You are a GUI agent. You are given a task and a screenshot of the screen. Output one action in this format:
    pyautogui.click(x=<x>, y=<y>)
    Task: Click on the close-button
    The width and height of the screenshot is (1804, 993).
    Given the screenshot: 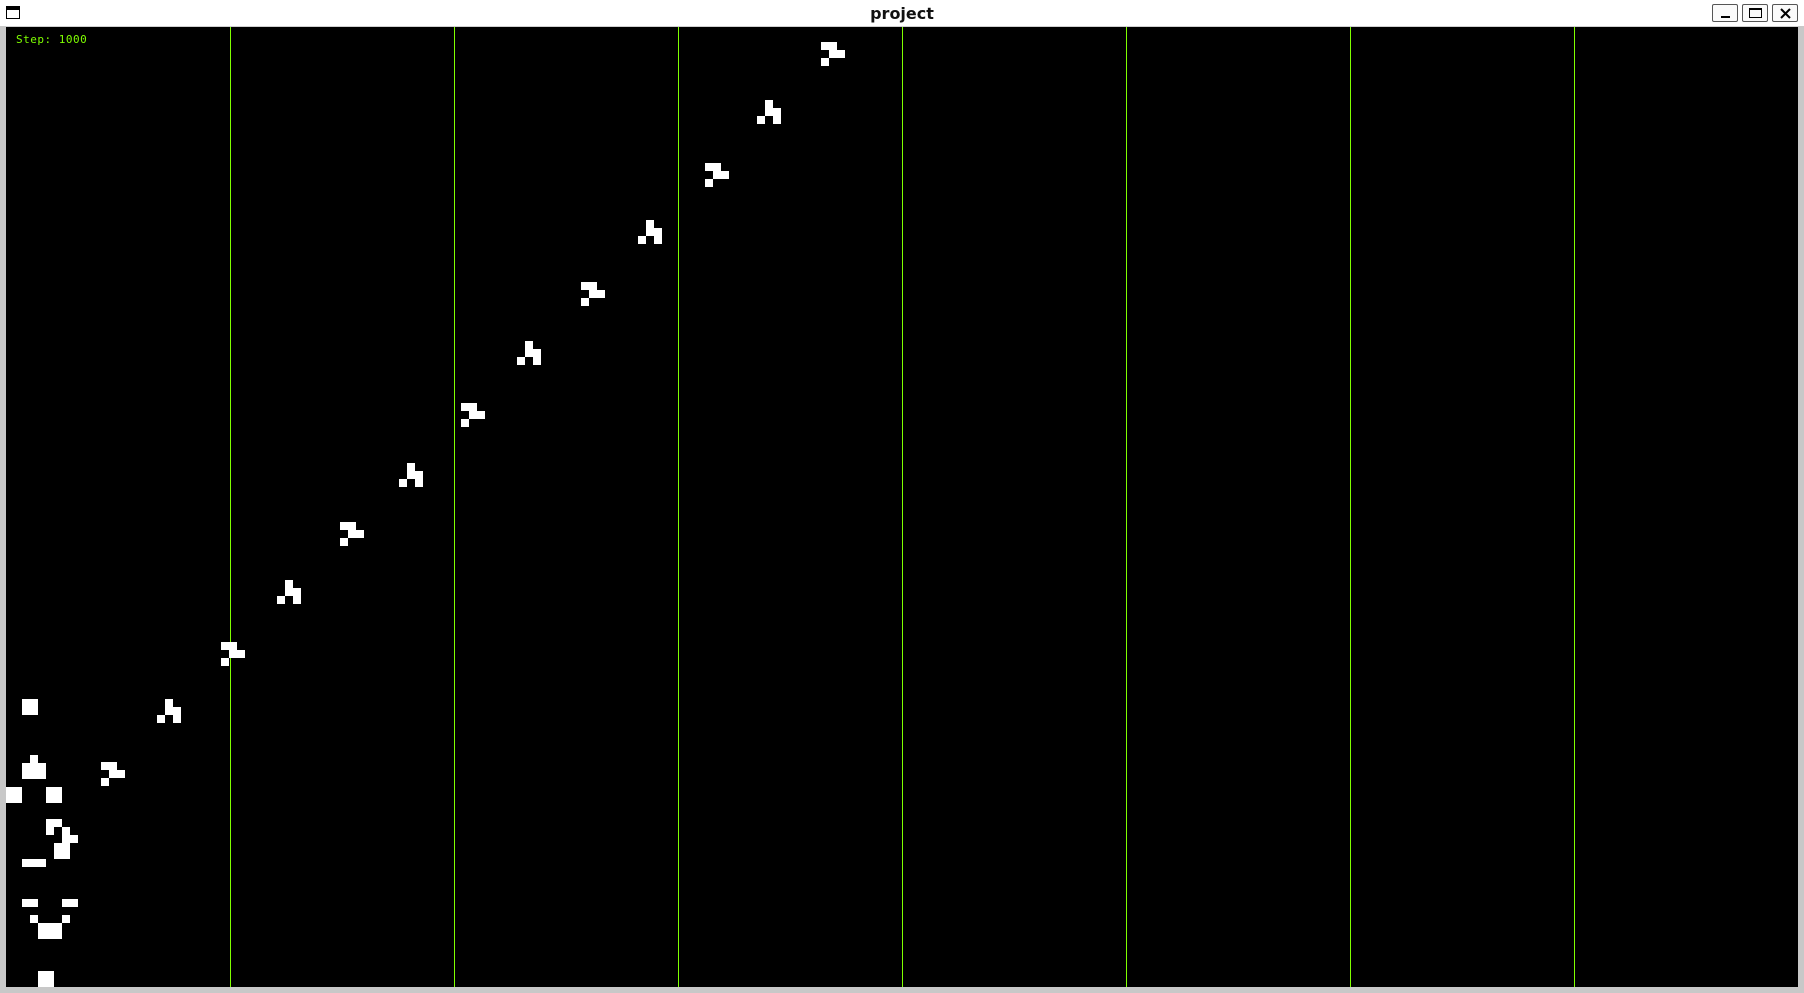 What is the action you would take?
    pyautogui.click(x=1785, y=13)
    